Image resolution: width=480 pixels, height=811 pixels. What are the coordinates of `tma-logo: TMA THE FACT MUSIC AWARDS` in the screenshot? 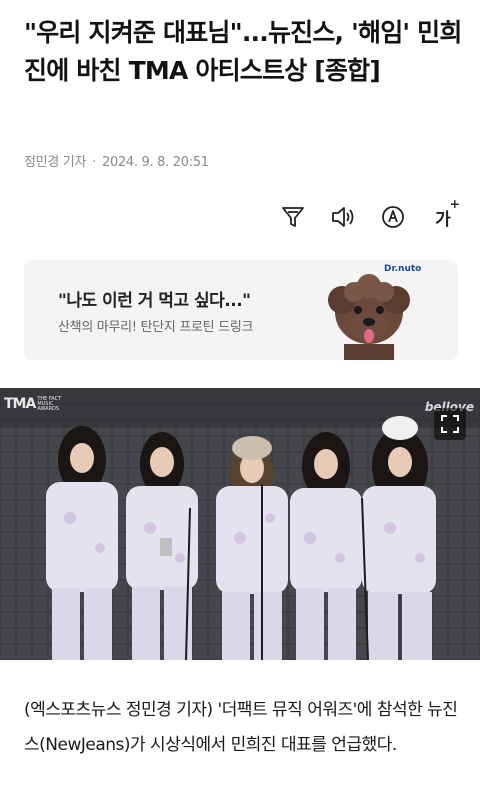 It's located at (33, 403).